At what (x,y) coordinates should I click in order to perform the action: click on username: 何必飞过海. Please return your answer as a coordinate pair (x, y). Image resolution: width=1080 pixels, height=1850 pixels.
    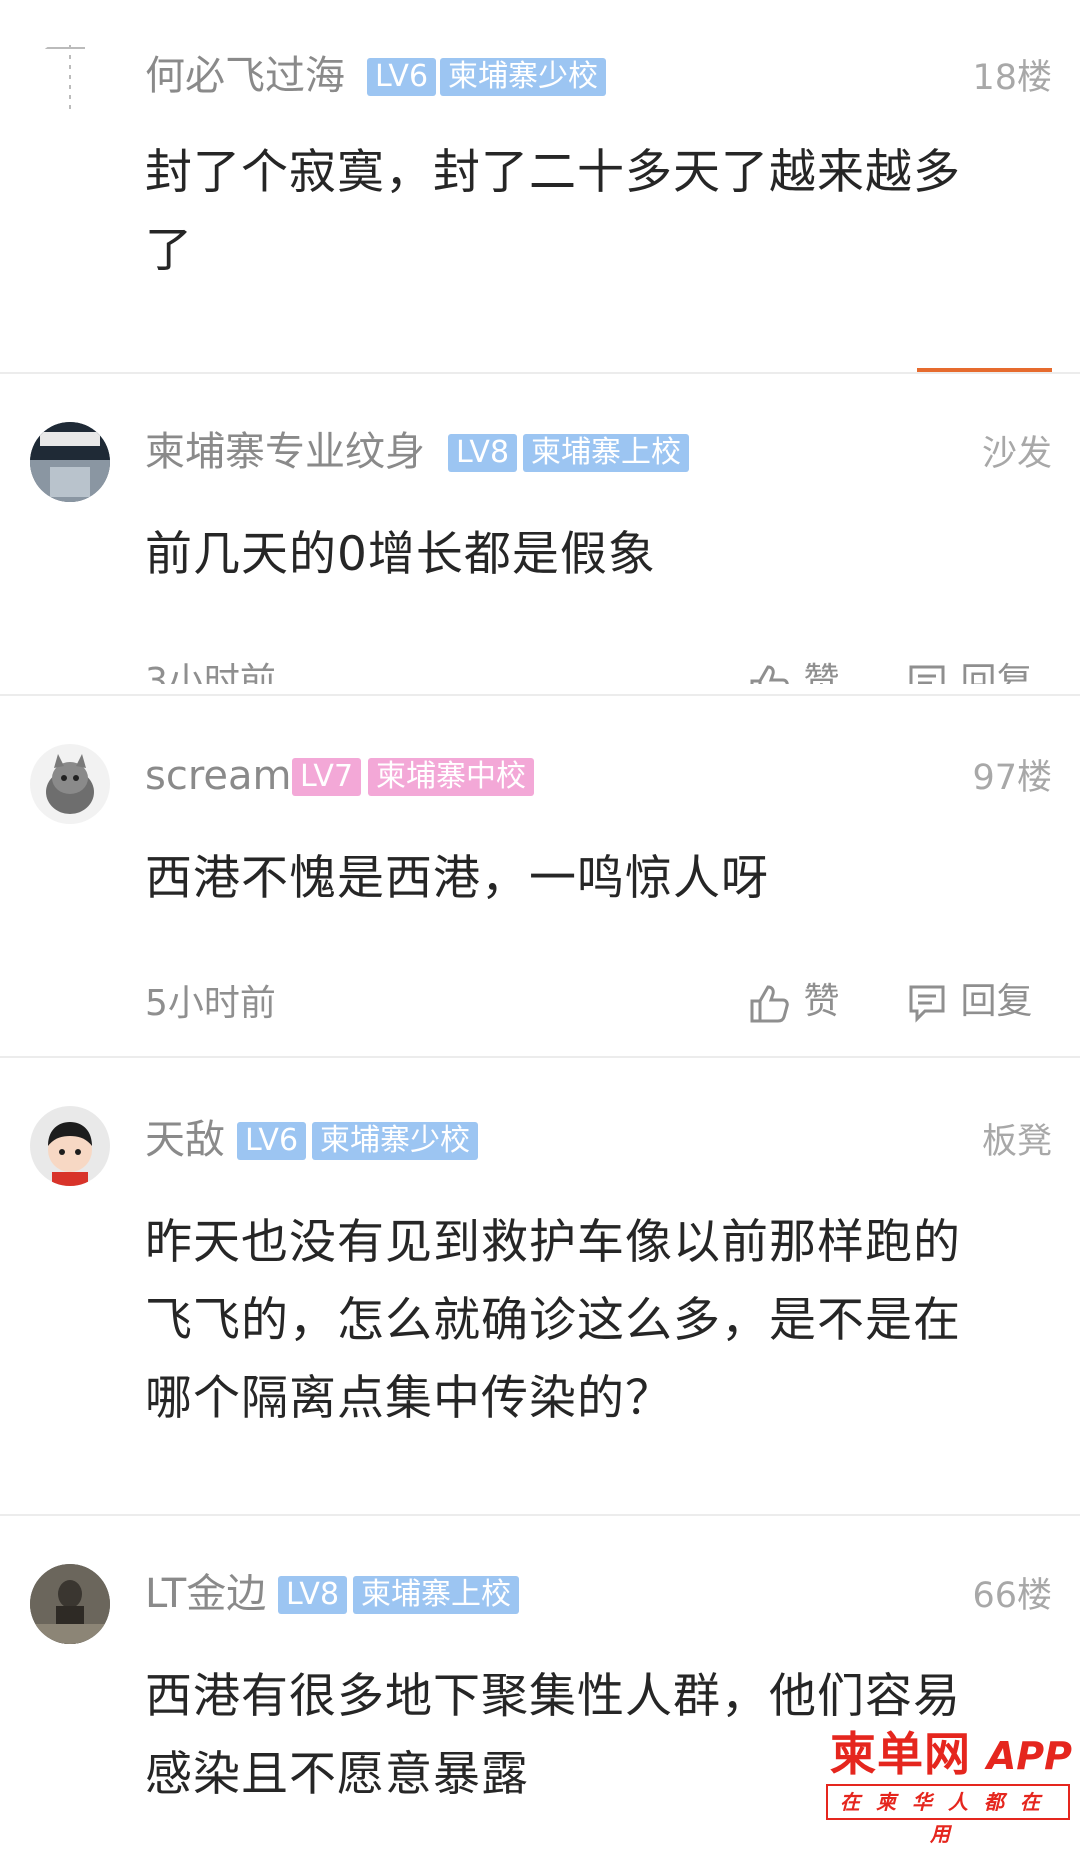
    Looking at the image, I should click on (245, 76).